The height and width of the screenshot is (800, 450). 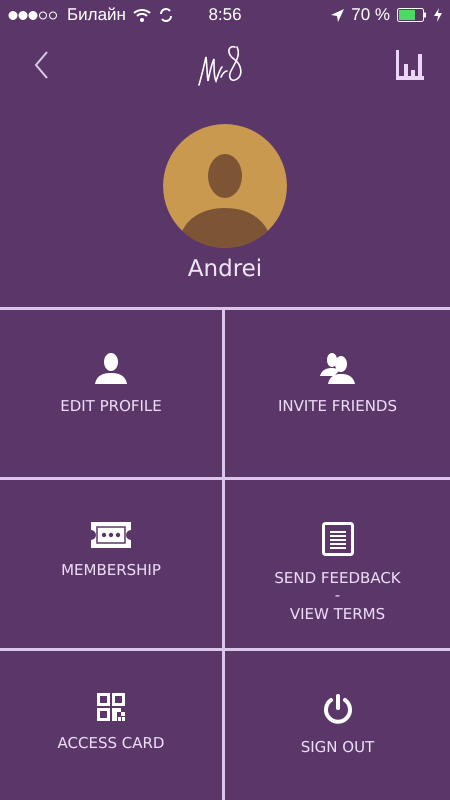 I want to click on avatar-icon, so click(x=225, y=186).